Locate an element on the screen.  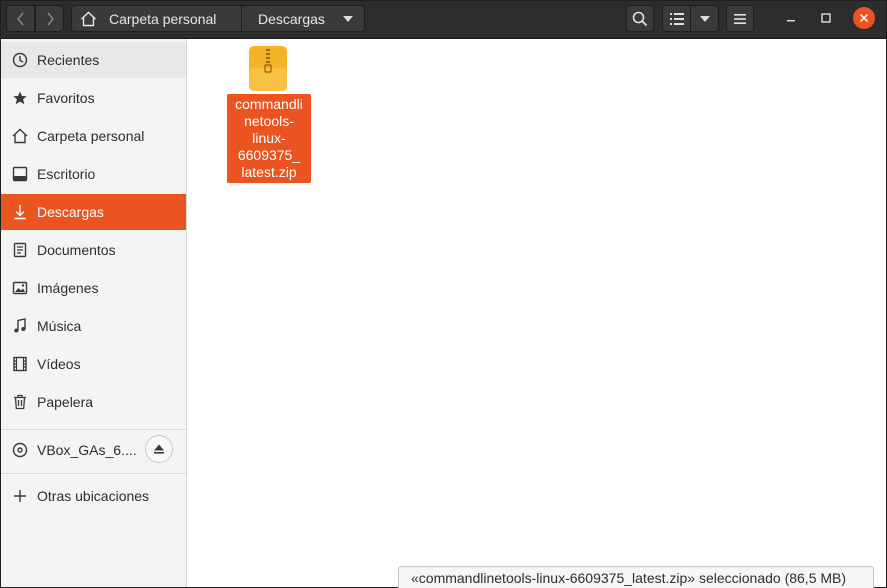
image-icon is located at coordinates (20, 288).